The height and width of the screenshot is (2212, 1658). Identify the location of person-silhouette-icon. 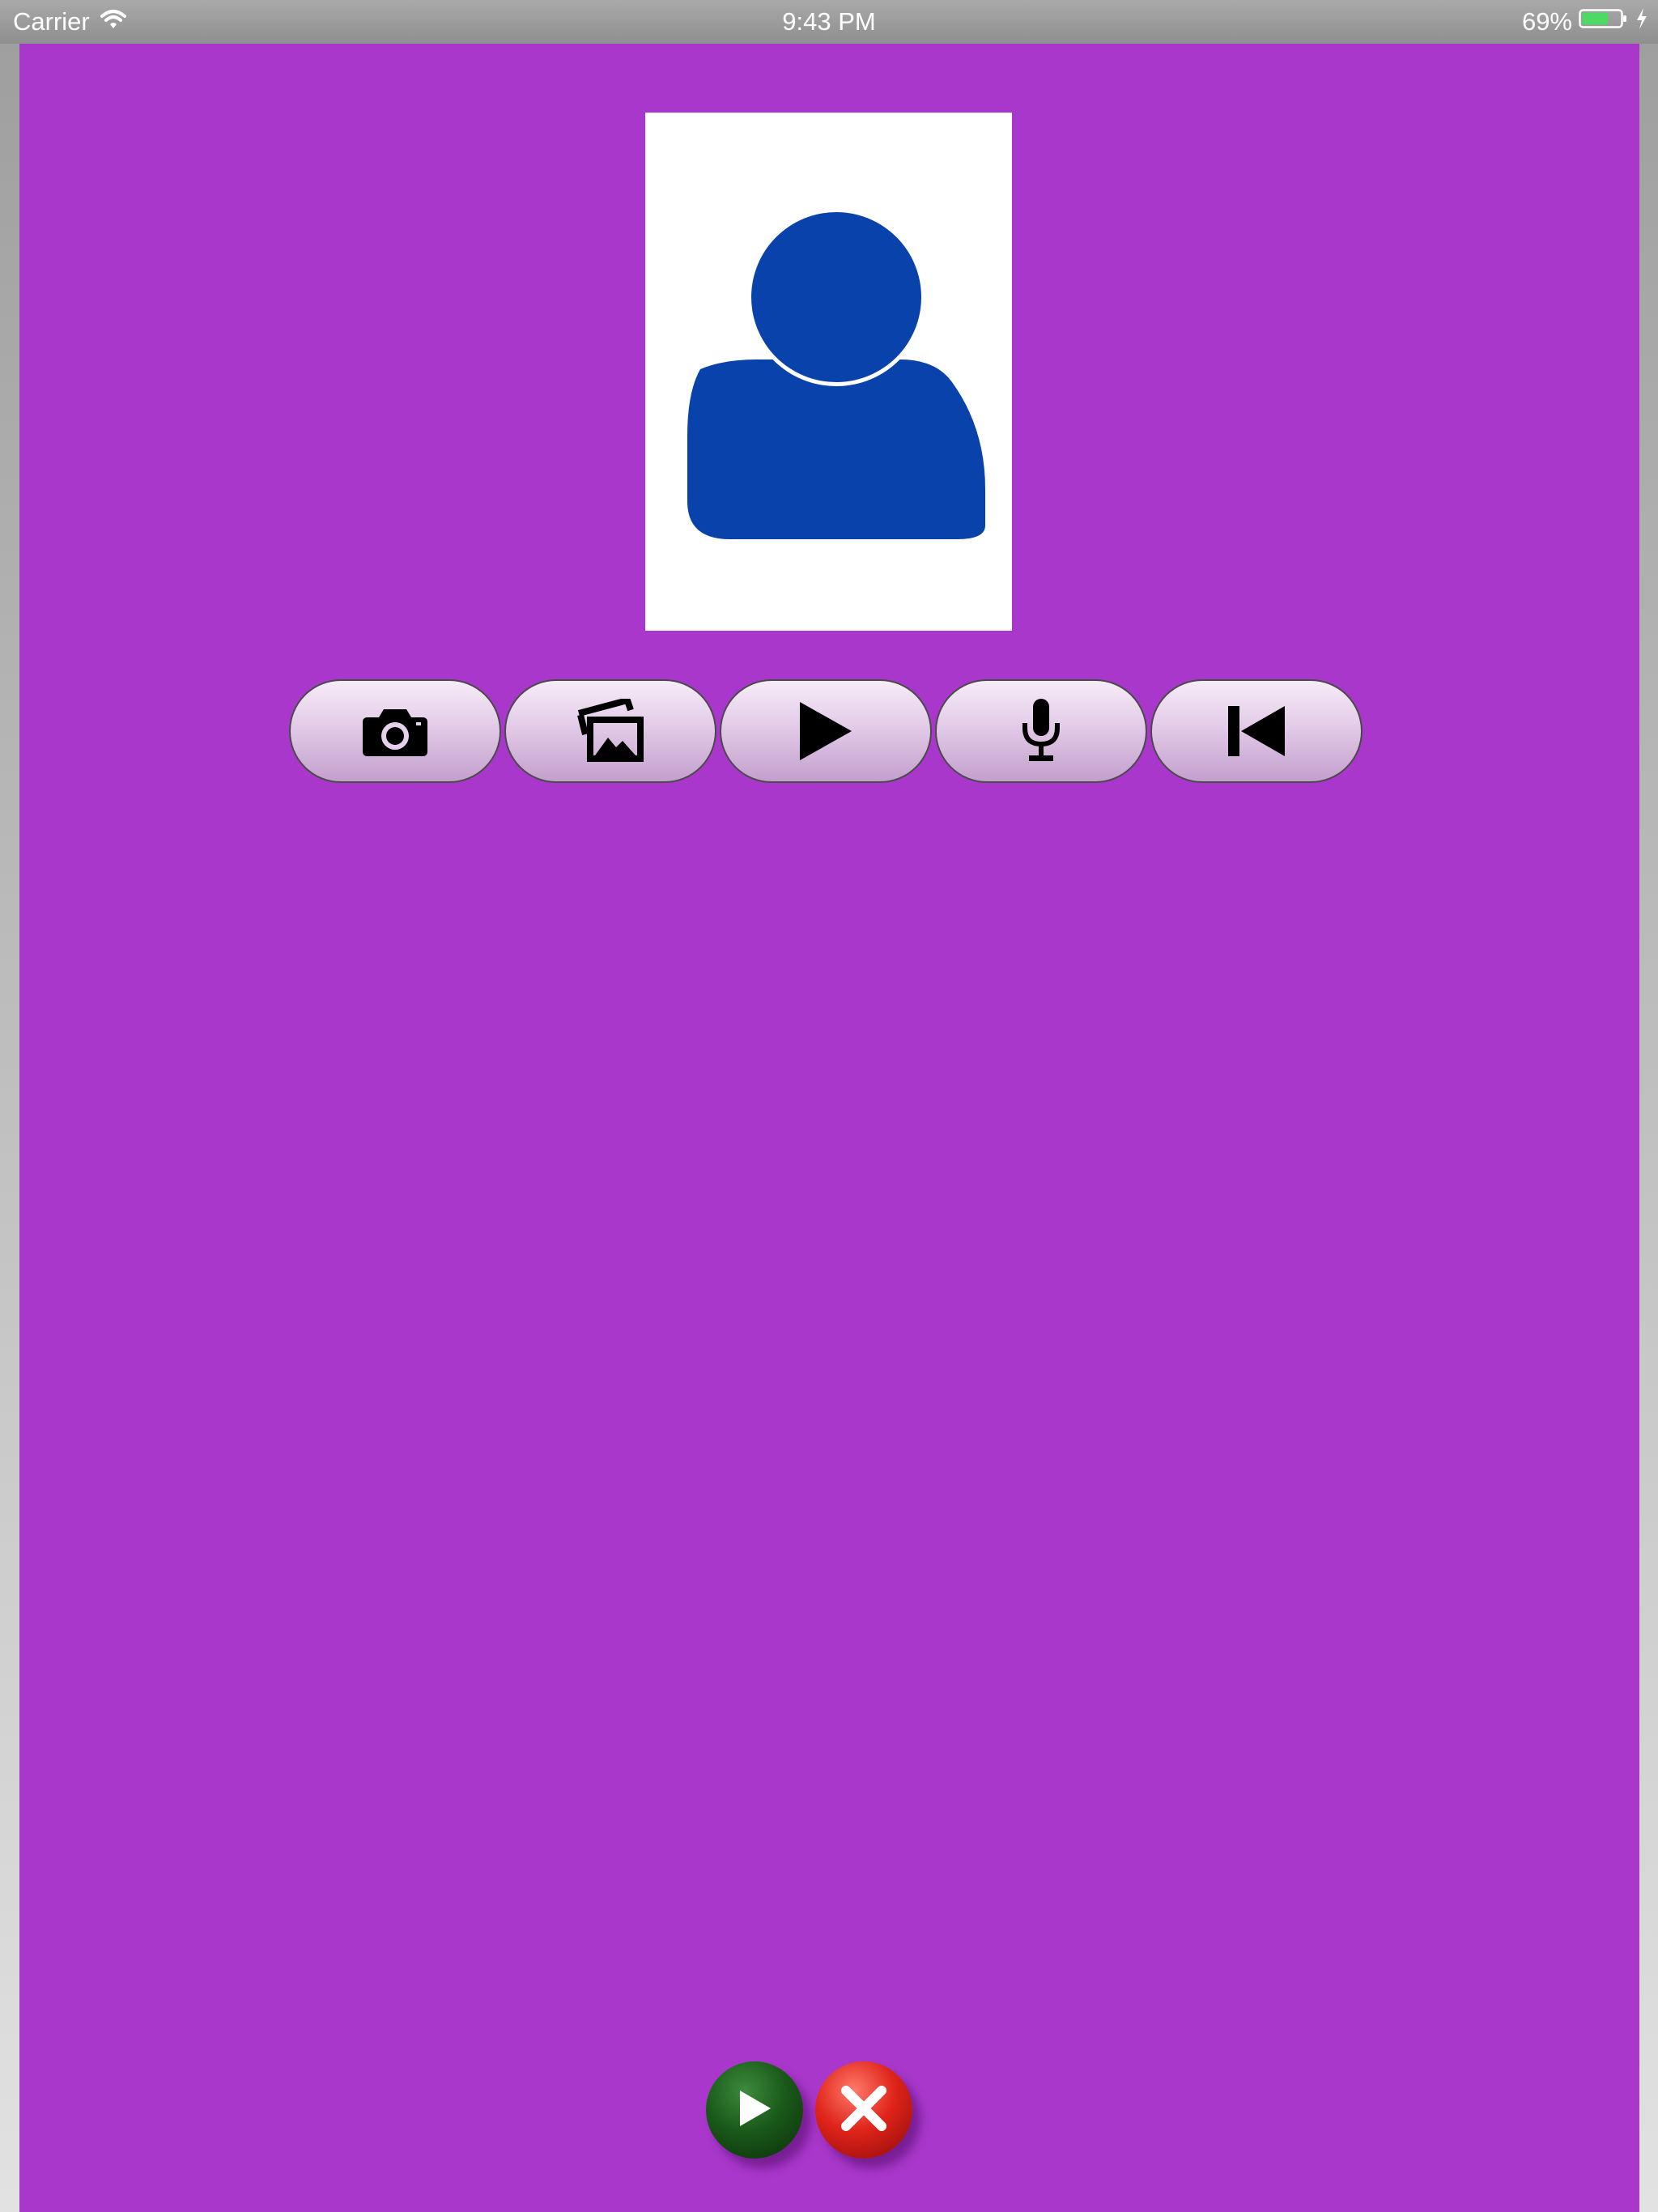
(836, 374).